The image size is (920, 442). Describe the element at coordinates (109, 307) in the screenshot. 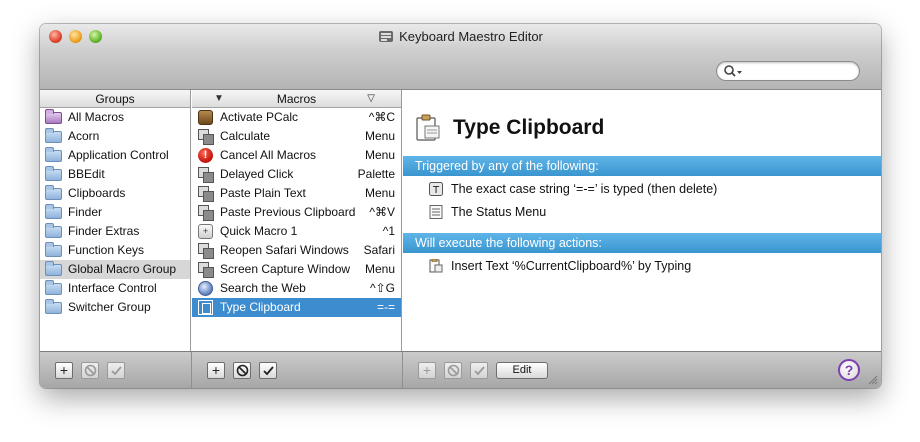

I see `group-label: Switcher Group` at that location.